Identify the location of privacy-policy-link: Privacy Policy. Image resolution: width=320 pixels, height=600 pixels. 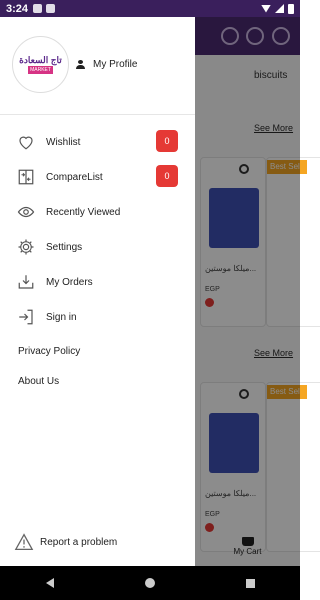
(49, 351).